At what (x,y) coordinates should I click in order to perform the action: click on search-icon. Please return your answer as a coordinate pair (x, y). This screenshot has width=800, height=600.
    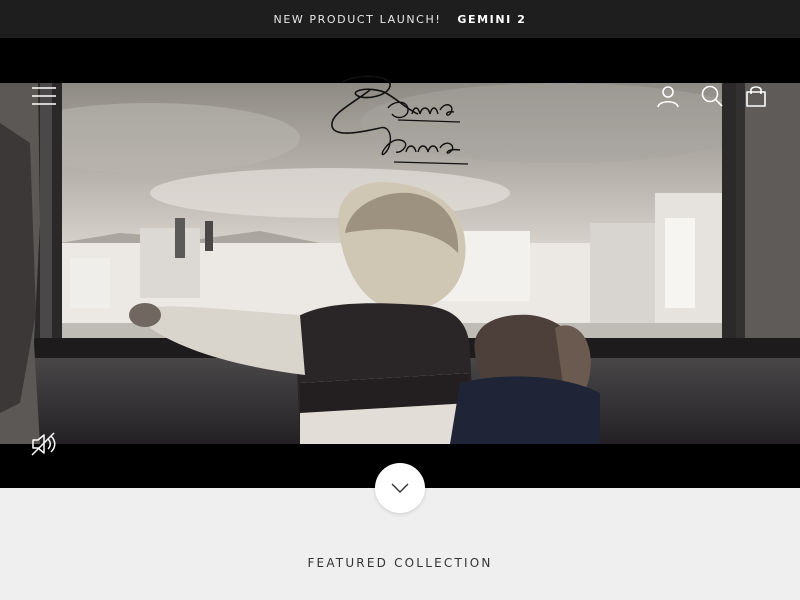
    Looking at the image, I should click on (712, 96).